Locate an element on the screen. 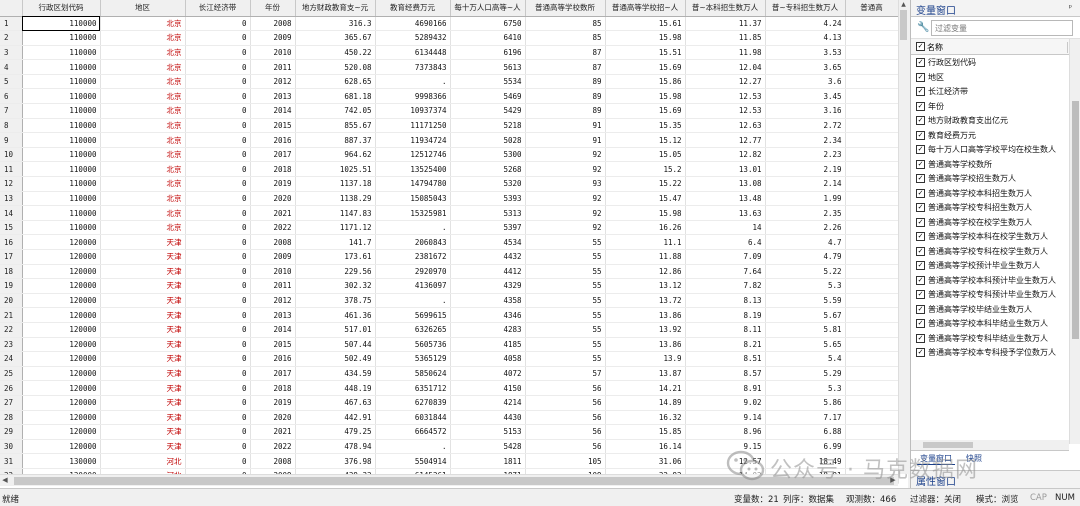 This screenshot has width=1080, height=506. variable-list-item: ✓普通高等学校预计毕业生数万人普 is located at coordinates (995, 265).